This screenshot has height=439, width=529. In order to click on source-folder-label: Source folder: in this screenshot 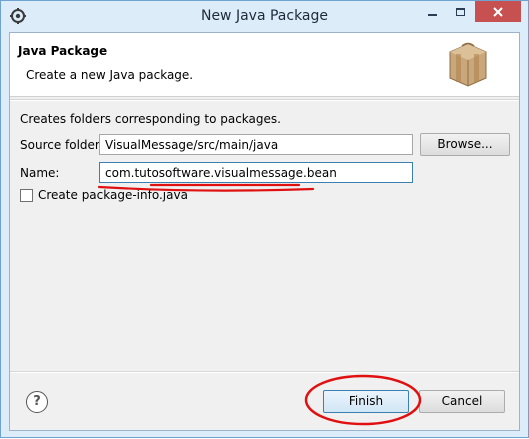, I will do `click(62, 145)`.